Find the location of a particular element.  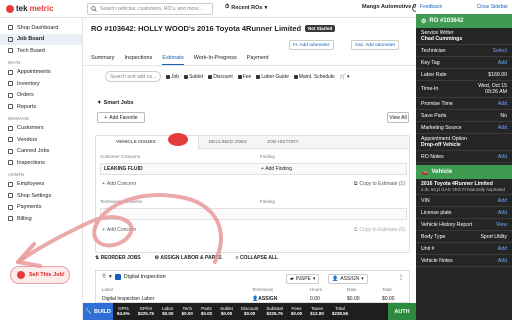

add-tech-concern-button: + Add Concern is located at coordinates (119, 230).